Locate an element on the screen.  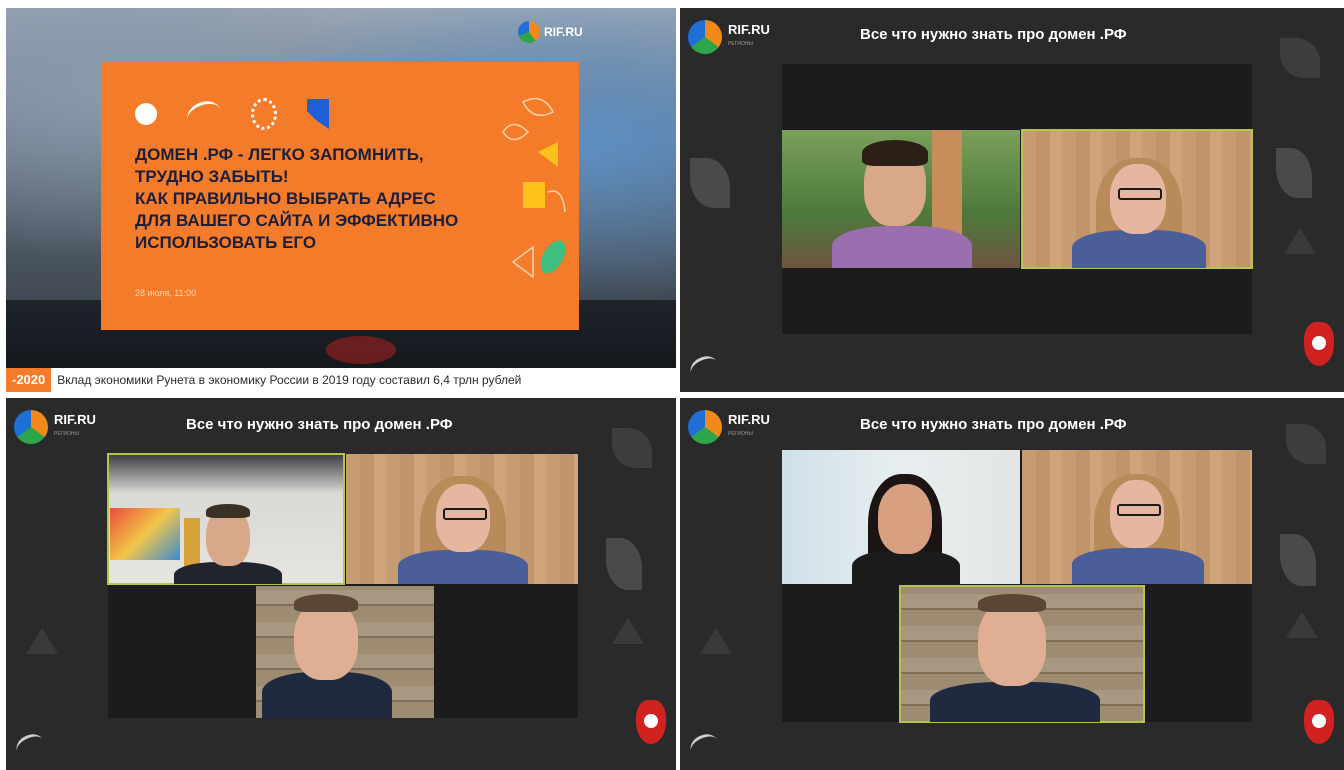
slide-title-line: ДЛЯ ВАШЕГО САЙТА И ЭФФЕКТИВНО is located at coordinates (297, 220).